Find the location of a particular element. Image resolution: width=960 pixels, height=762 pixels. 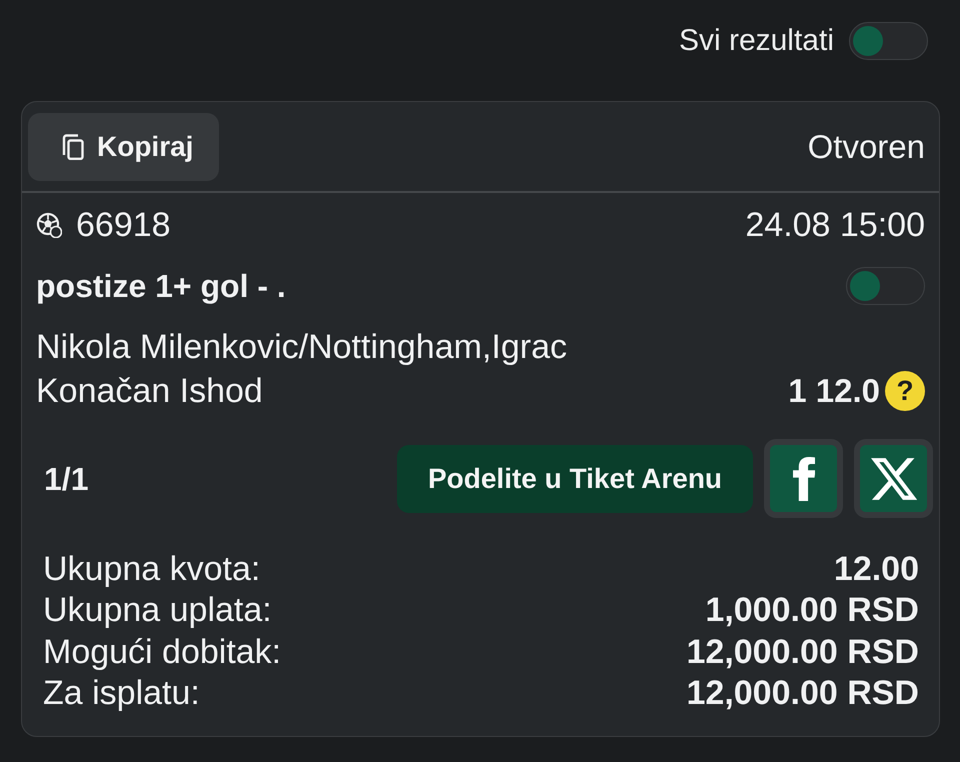

summary-label: Ukupna kvota: is located at coordinates (151, 568).